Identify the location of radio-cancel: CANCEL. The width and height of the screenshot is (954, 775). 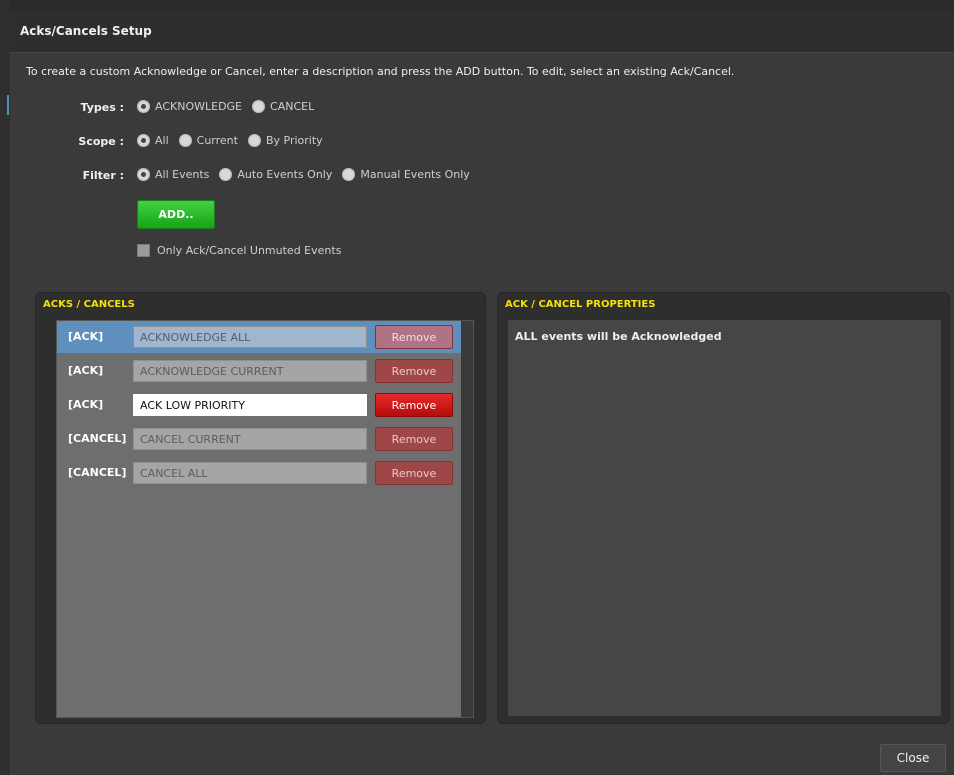
(283, 106).